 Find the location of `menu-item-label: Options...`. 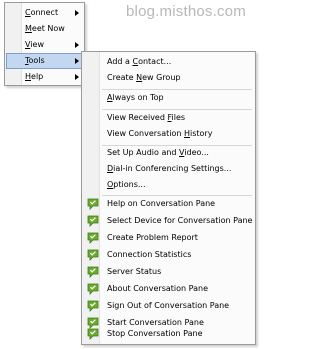

menu-item-label: Options... is located at coordinates (126, 184).